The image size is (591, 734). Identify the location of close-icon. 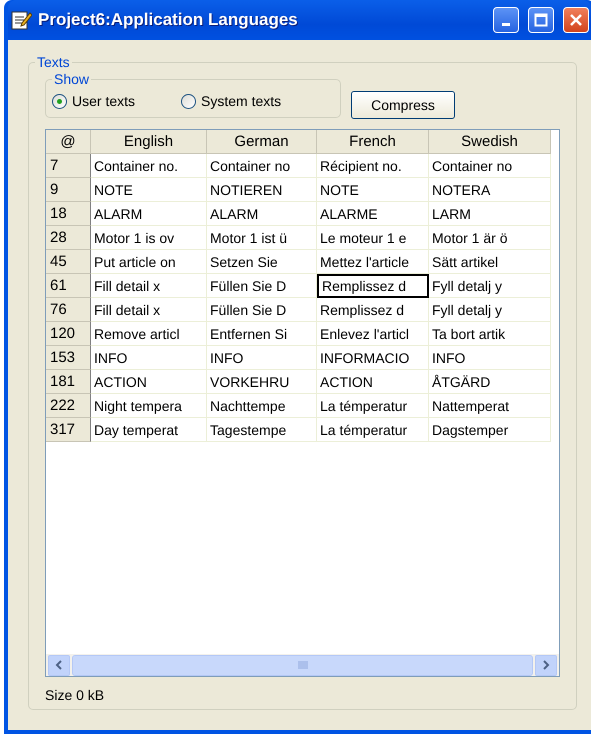
(576, 20).